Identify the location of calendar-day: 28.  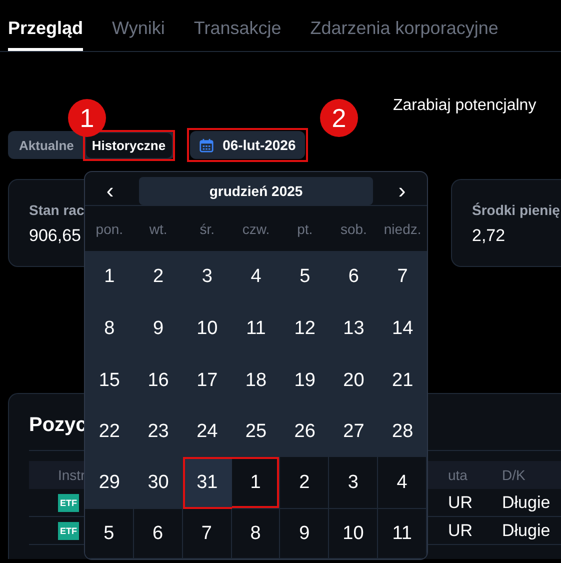
(402, 432).